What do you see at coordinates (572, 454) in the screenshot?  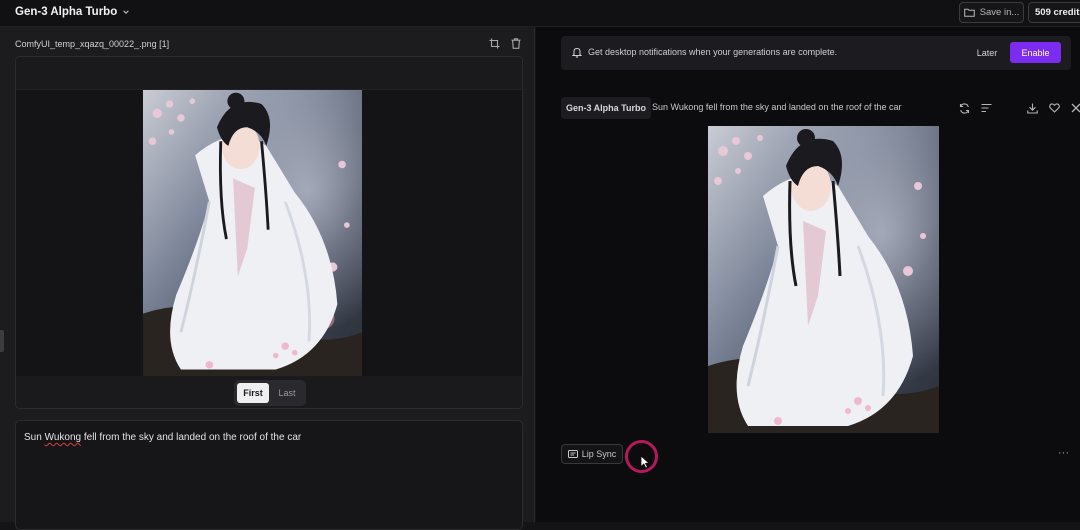 I see `lip-sync-icon` at bounding box center [572, 454].